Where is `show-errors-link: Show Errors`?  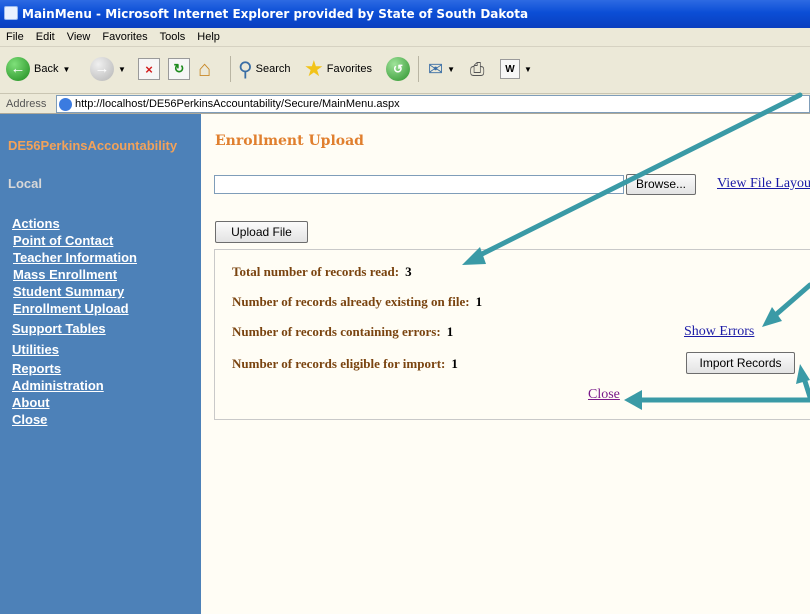
show-errors-link: Show Errors is located at coordinates (719, 332).